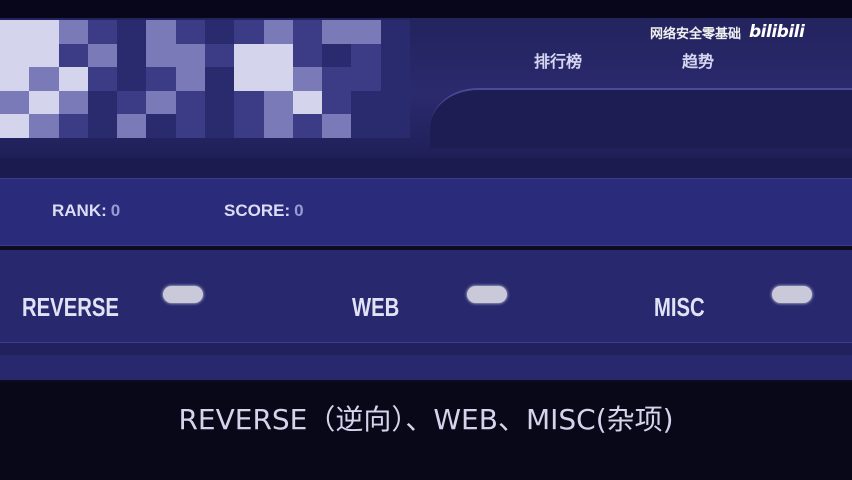 This screenshot has height=480, width=852. What do you see at coordinates (558, 60) in the screenshot?
I see `nav-leaderboard: 排行榜` at bounding box center [558, 60].